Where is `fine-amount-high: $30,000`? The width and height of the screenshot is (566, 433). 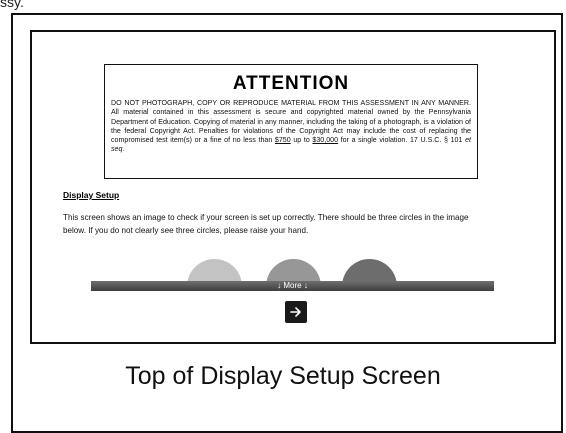 fine-amount-high: $30,000 is located at coordinates (325, 140).